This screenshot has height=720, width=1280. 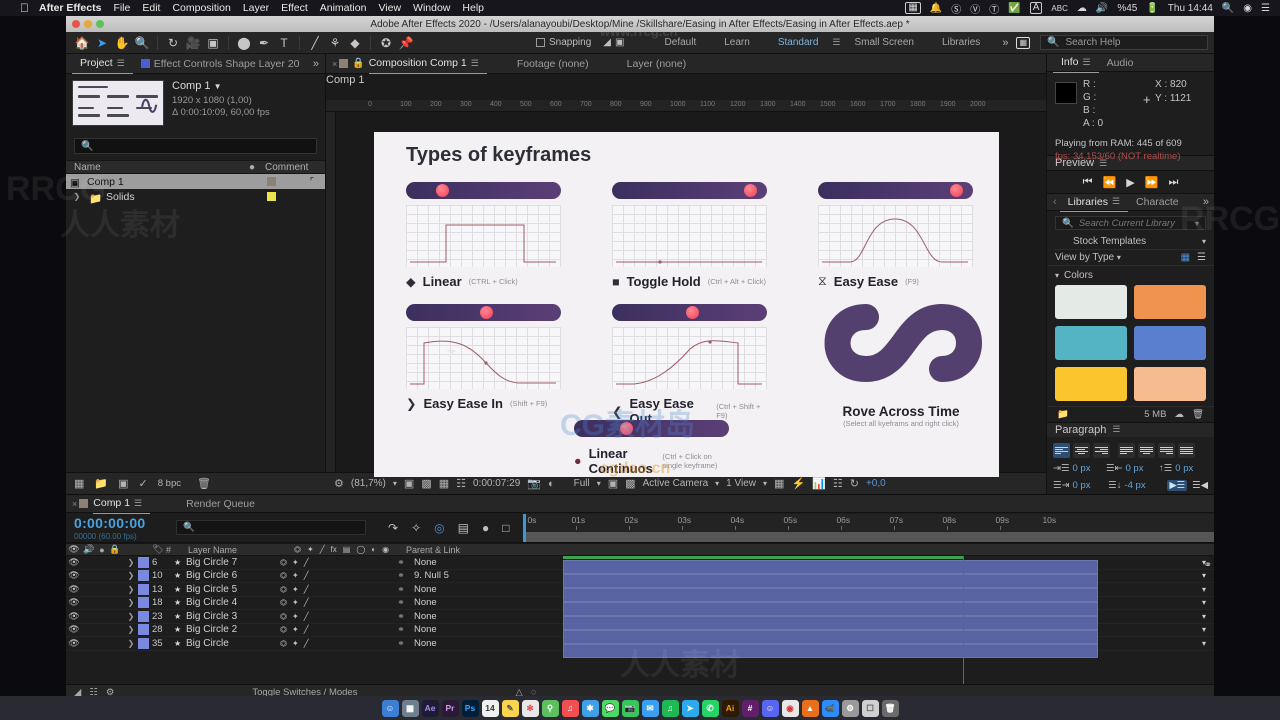 I want to click on layer-name: Big Circle 3, so click(x=232, y=616).